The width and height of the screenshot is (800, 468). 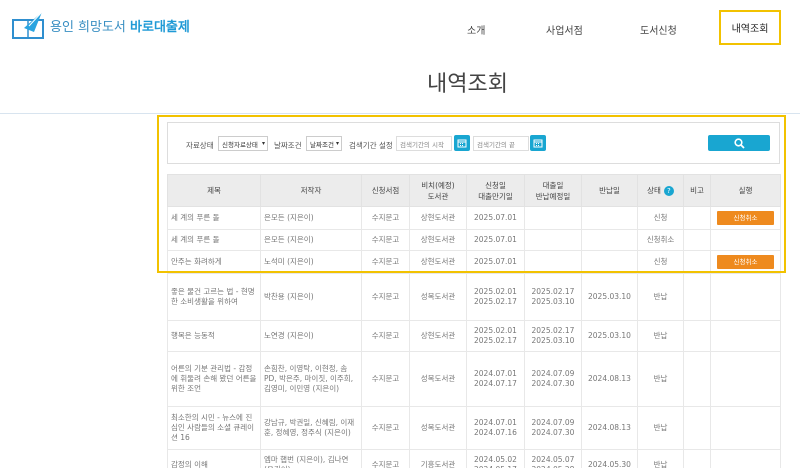 What do you see at coordinates (213, 296) in the screenshot?
I see `title-cell-text: 좋은 물건 고르는 법 - 현명한 소비생활을 위하여` at bounding box center [213, 296].